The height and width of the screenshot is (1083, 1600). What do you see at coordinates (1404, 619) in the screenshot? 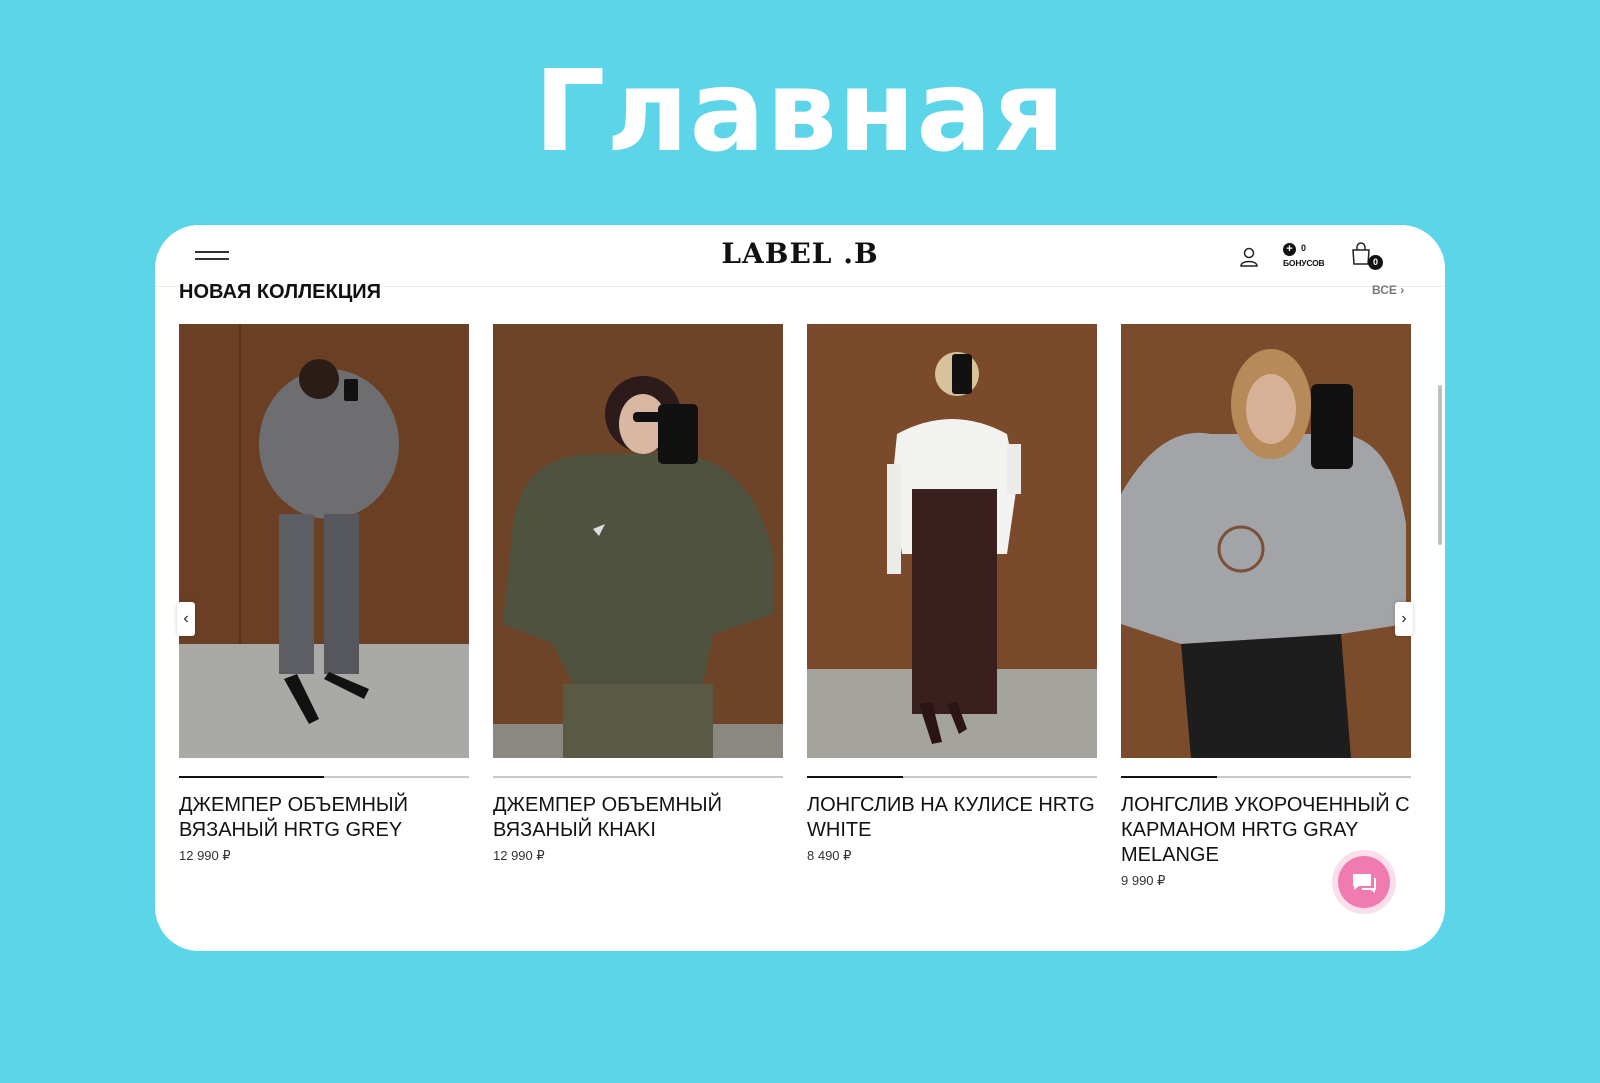
I see `next-arrow-icon: ›` at bounding box center [1404, 619].